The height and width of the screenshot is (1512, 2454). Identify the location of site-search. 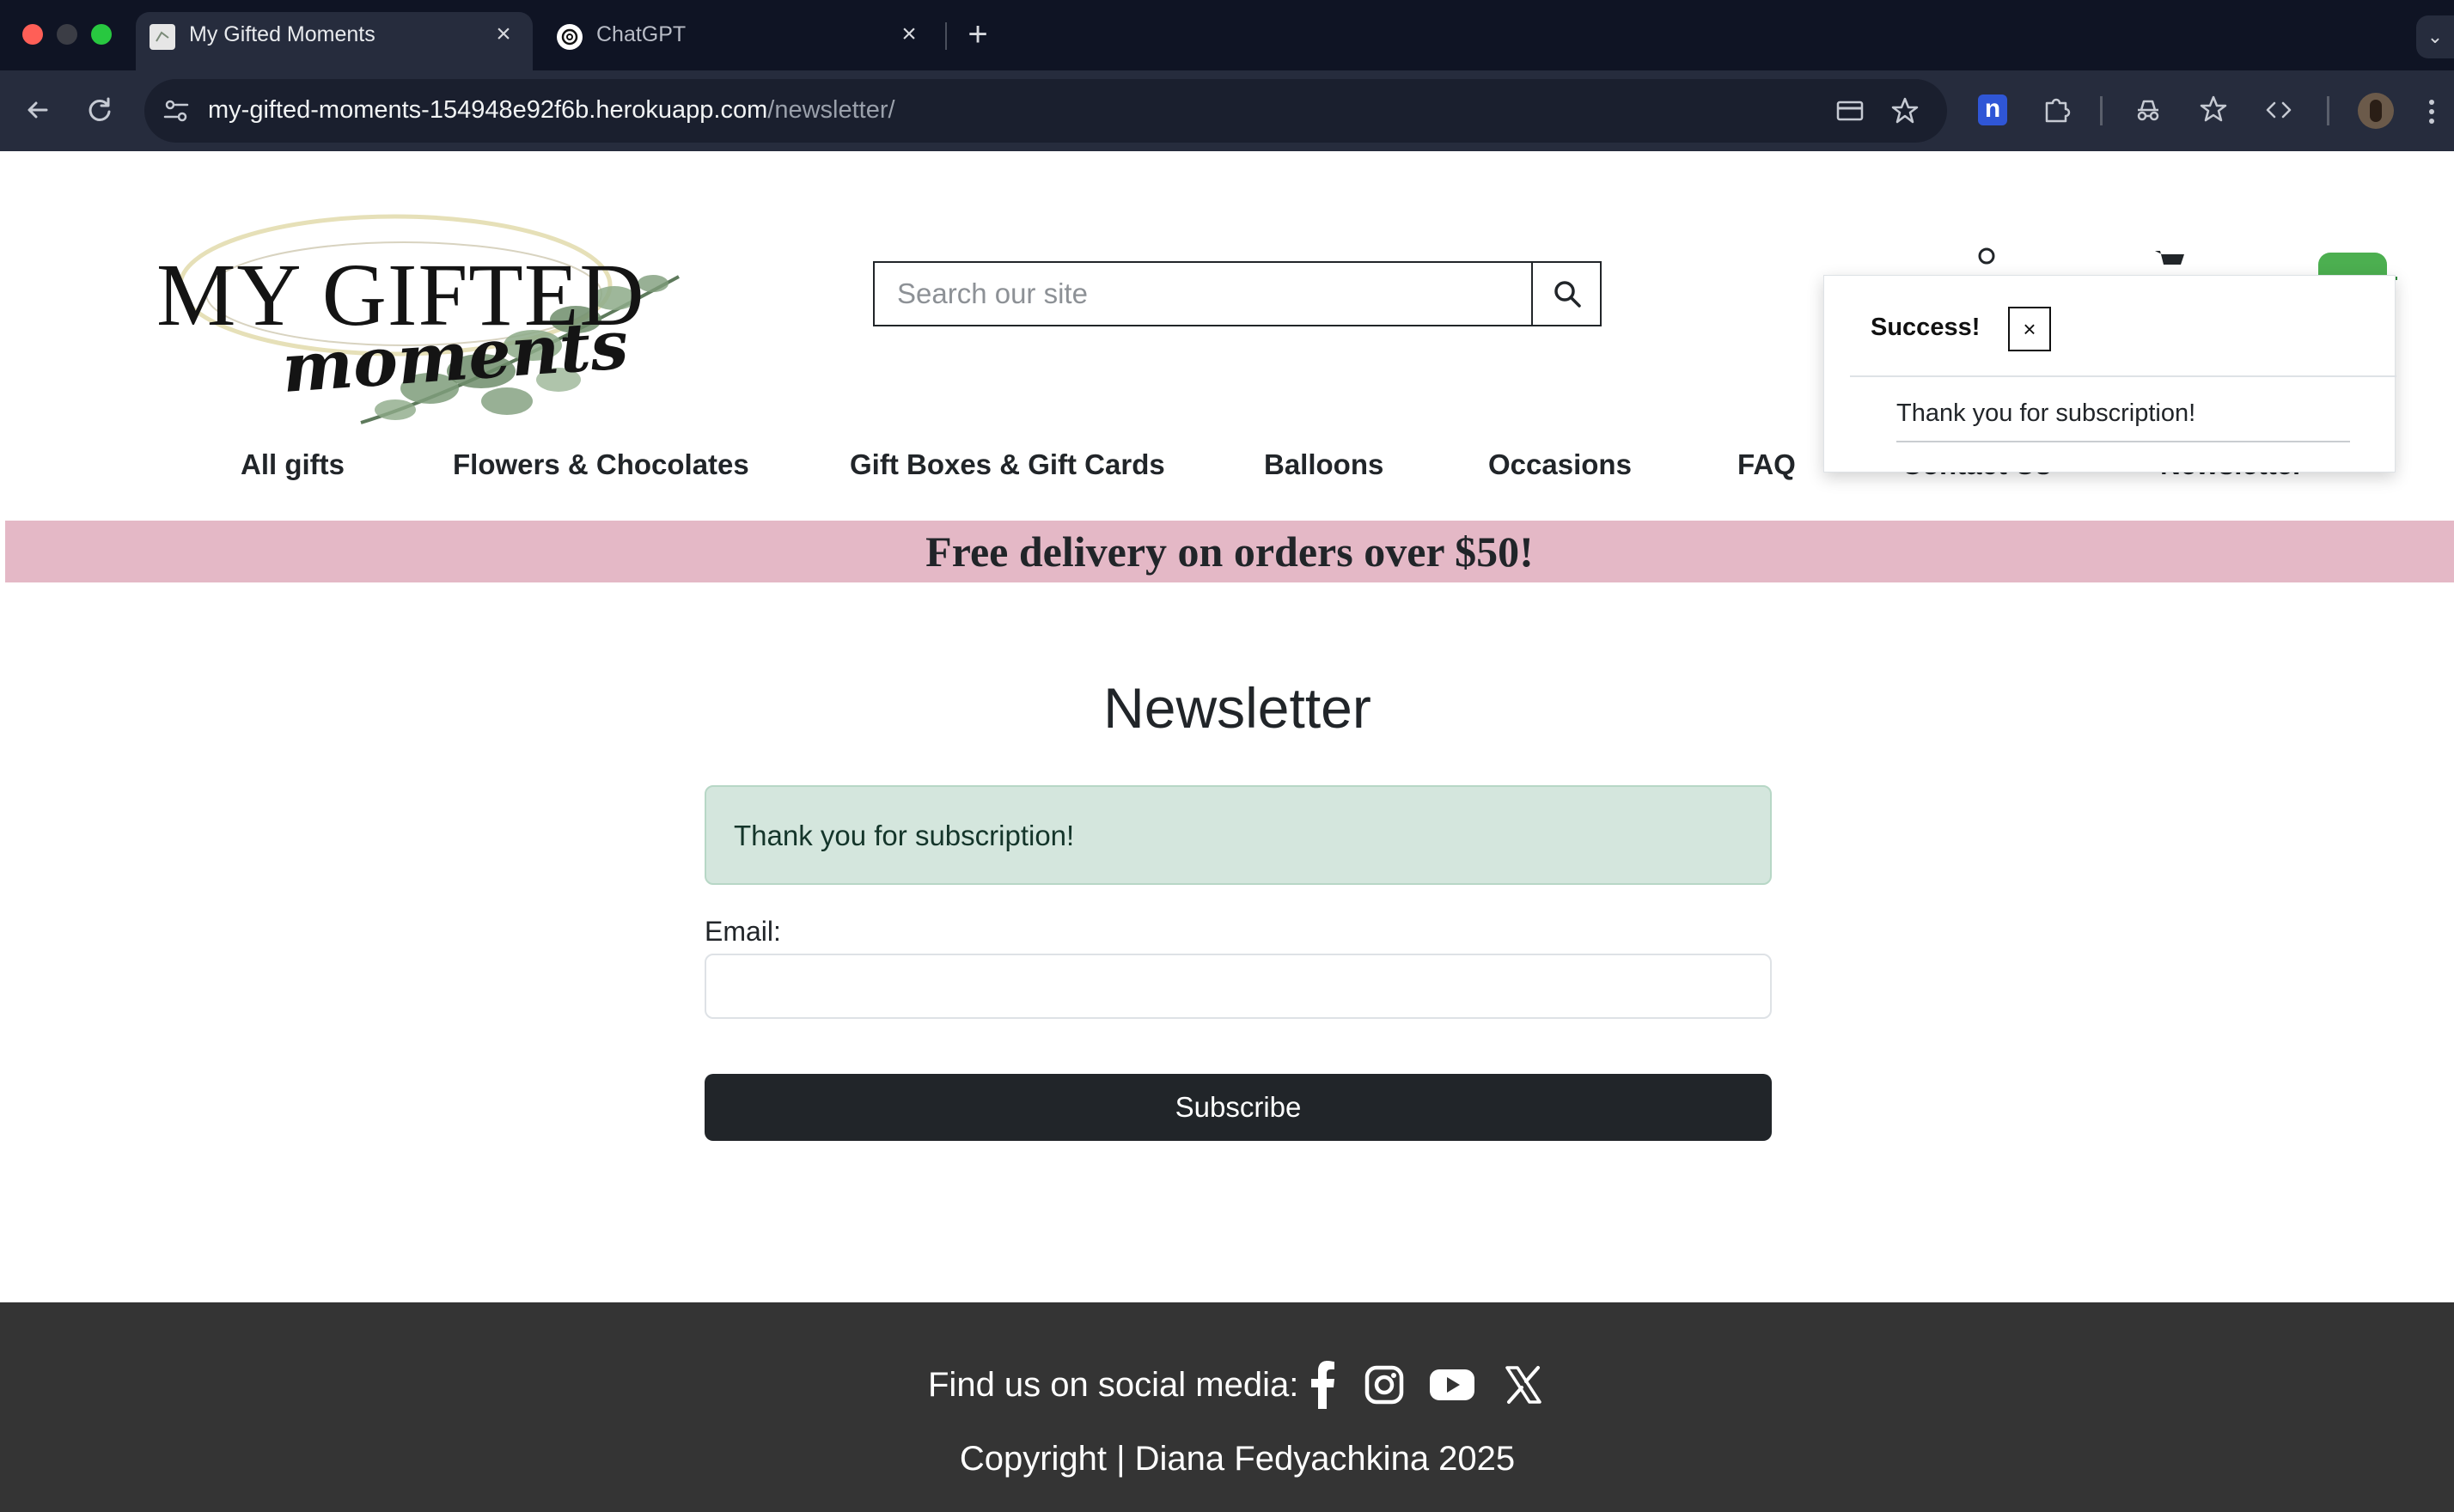
(1237, 293).